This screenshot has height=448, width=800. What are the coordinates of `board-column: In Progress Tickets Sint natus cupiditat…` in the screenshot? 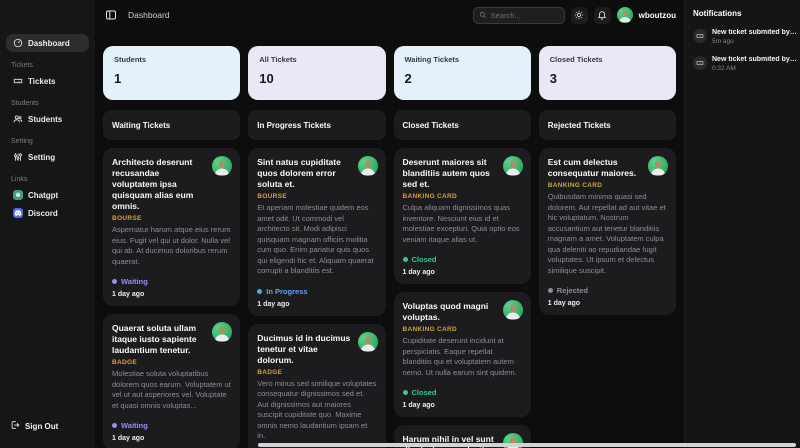 It's located at (317, 279).